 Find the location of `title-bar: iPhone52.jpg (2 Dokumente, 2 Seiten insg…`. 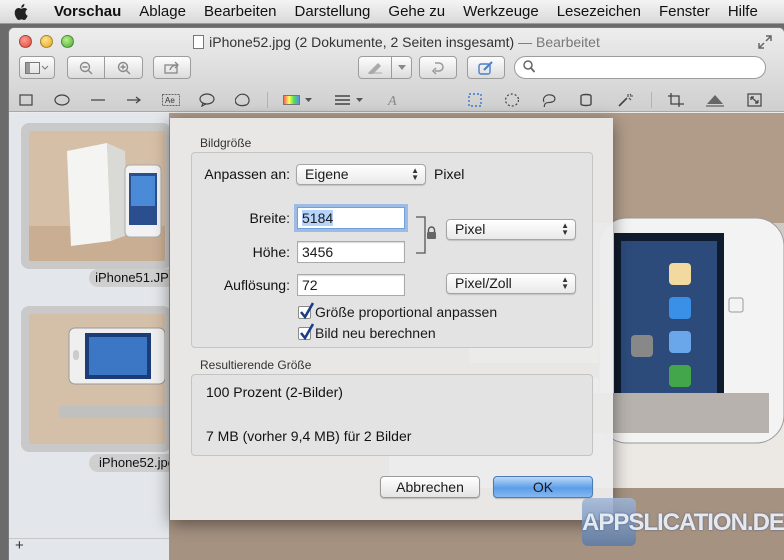

title-bar: iPhone52.jpg (2 Dokumente, 2 Seiten insg… is located at coordinates (396, 70).